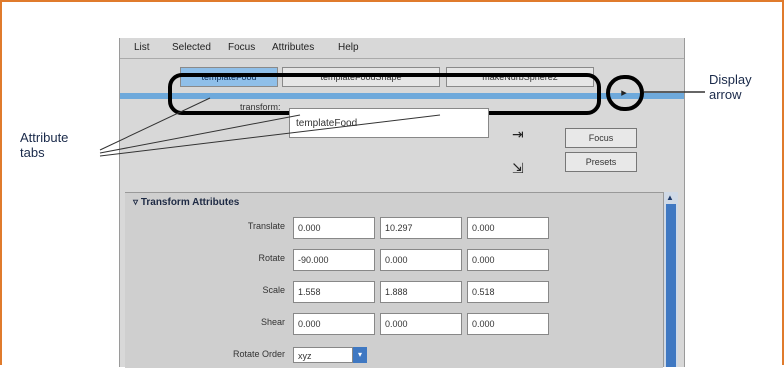 This screenshot has width=784, height=368. I want to click on callout-text: arrow, so click(725, 94).